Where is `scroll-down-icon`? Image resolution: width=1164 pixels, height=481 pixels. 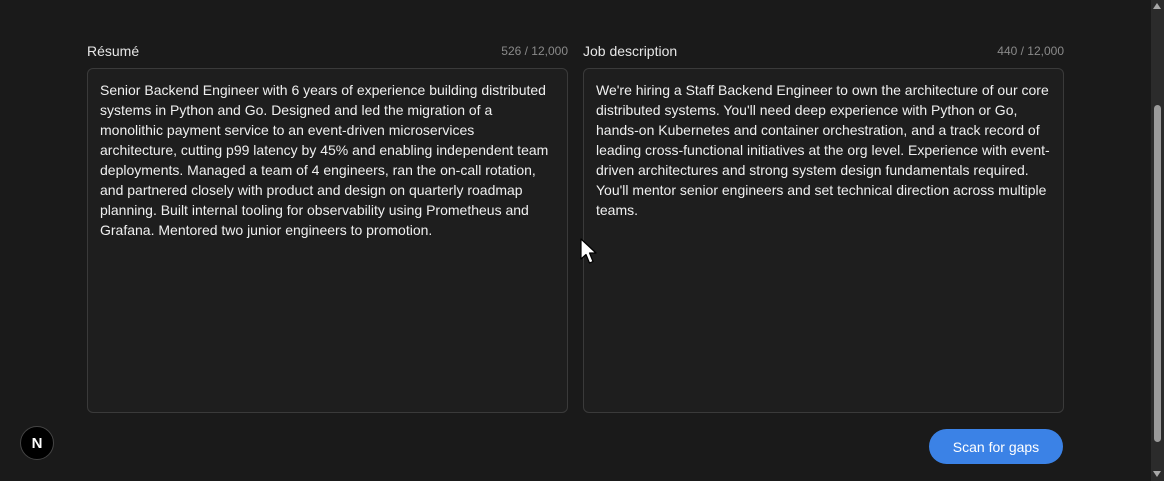
scroll-down-icon is located at coordinates (1157, 474).